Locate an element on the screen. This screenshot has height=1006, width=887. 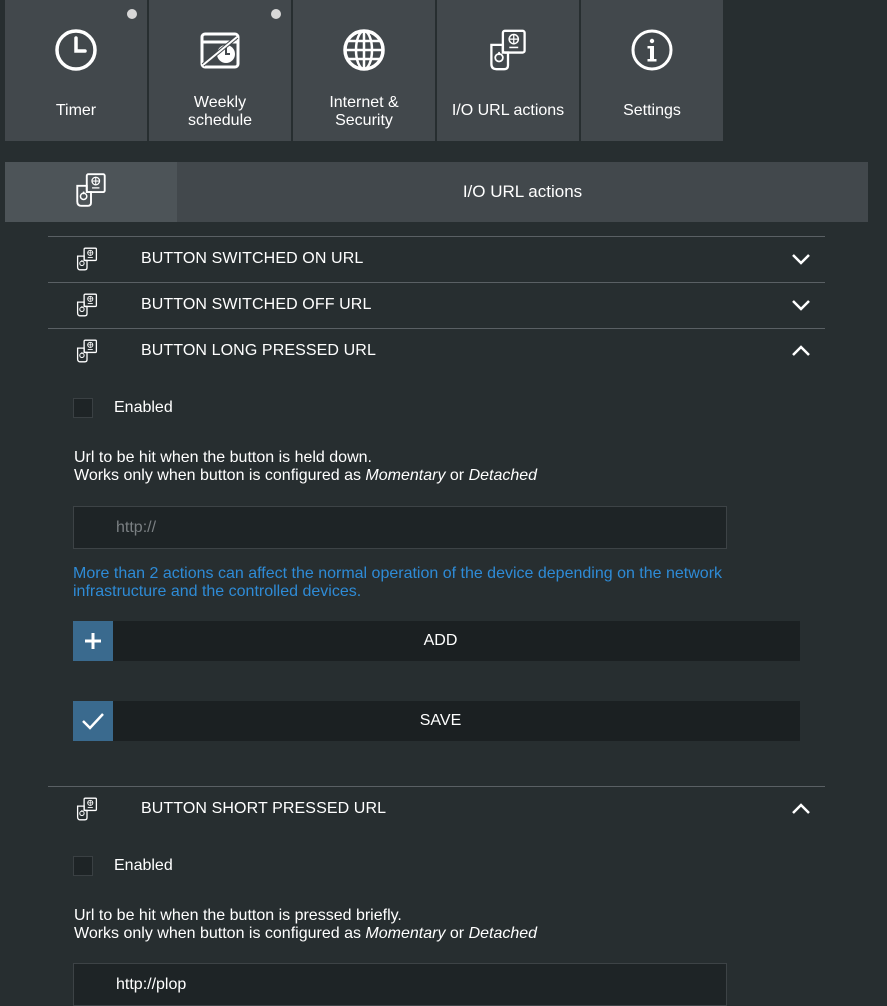
add-button: ADD is located at coordinates (436, 641).